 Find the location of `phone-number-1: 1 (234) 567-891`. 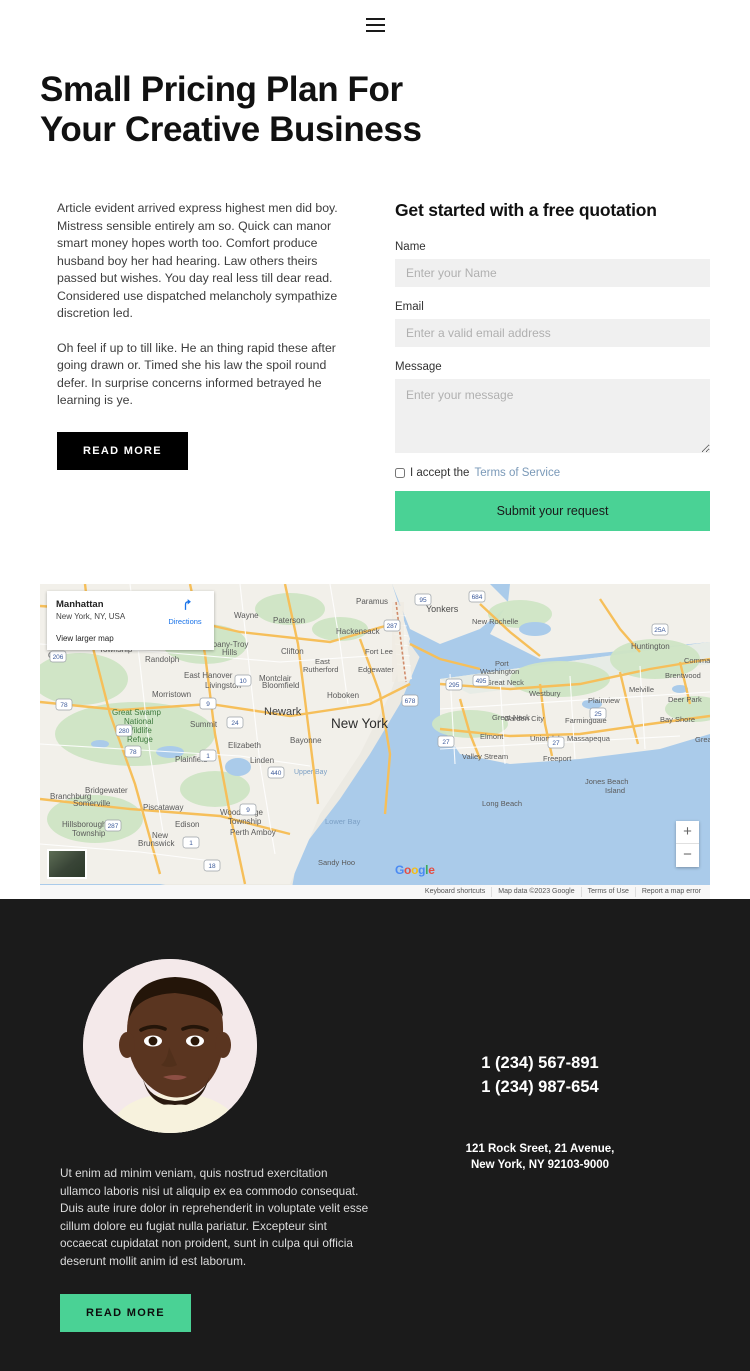

phone-number-1: 1 (234) 567-891 is located at coordinates (540, 1063).